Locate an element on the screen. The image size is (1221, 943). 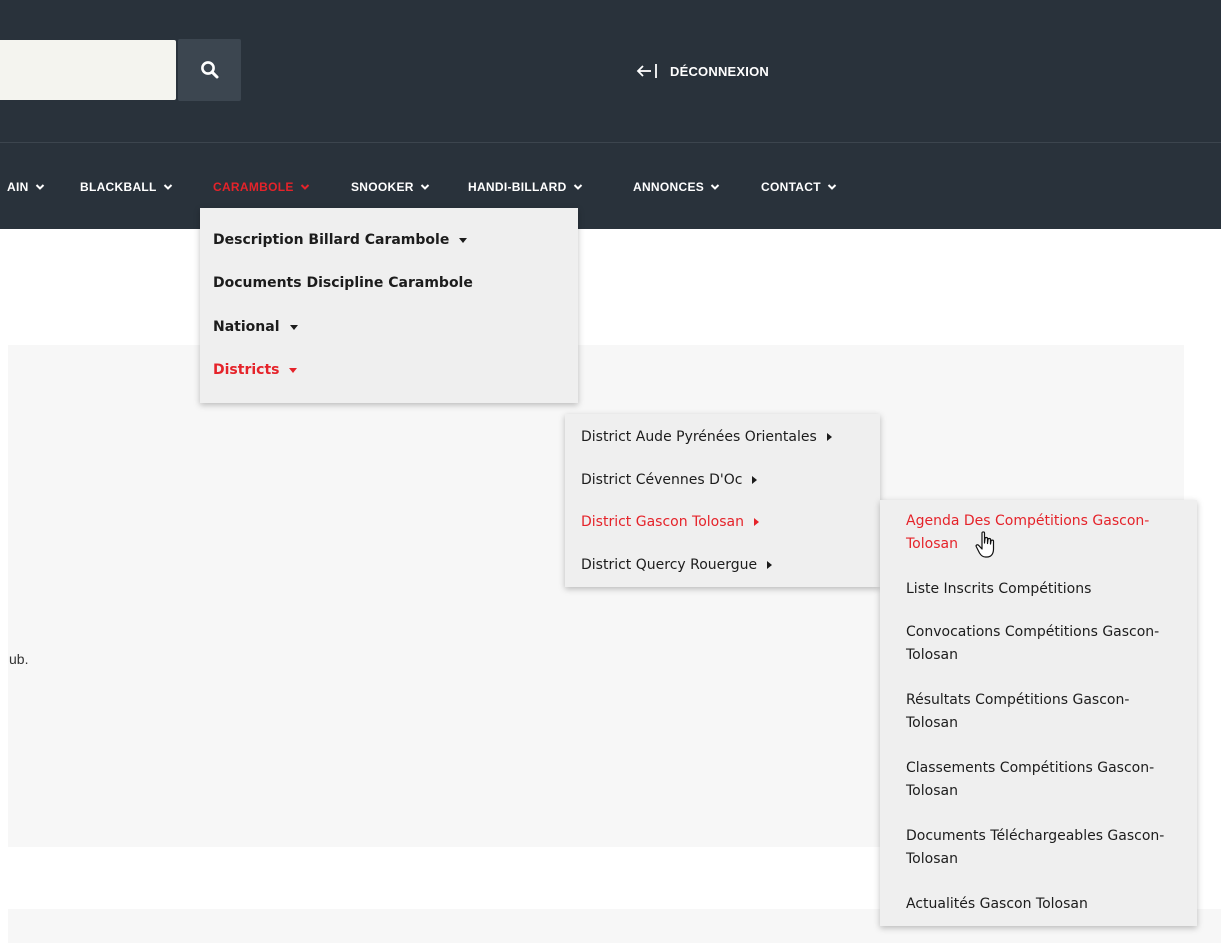
submenu-item-label: Documents Discipline Carambole is located at coordinates (343, 283).